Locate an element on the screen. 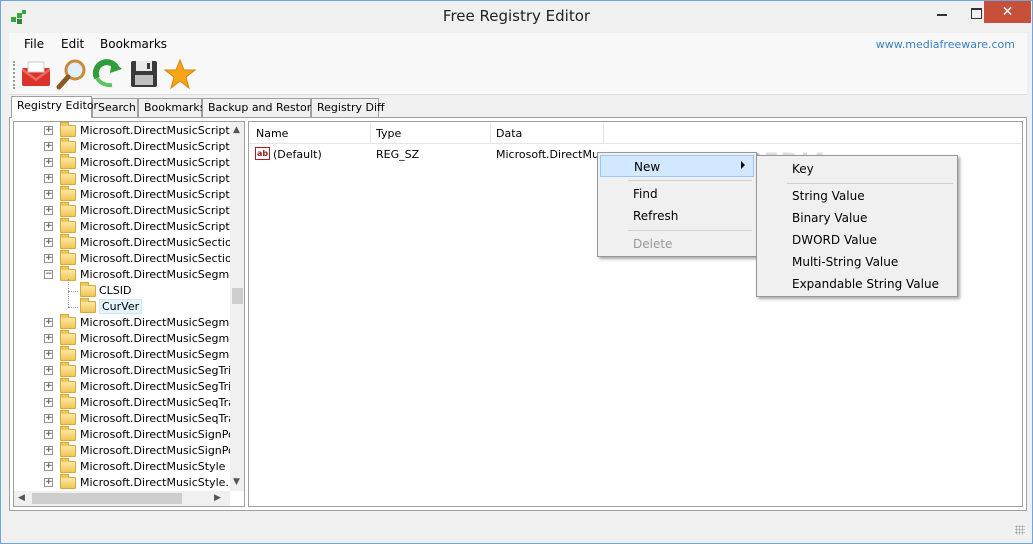 This screenshot has width=1033, height=544. tree-node-label: Microsoft.DirectMusicSegment is located at coordinates (162, 322).